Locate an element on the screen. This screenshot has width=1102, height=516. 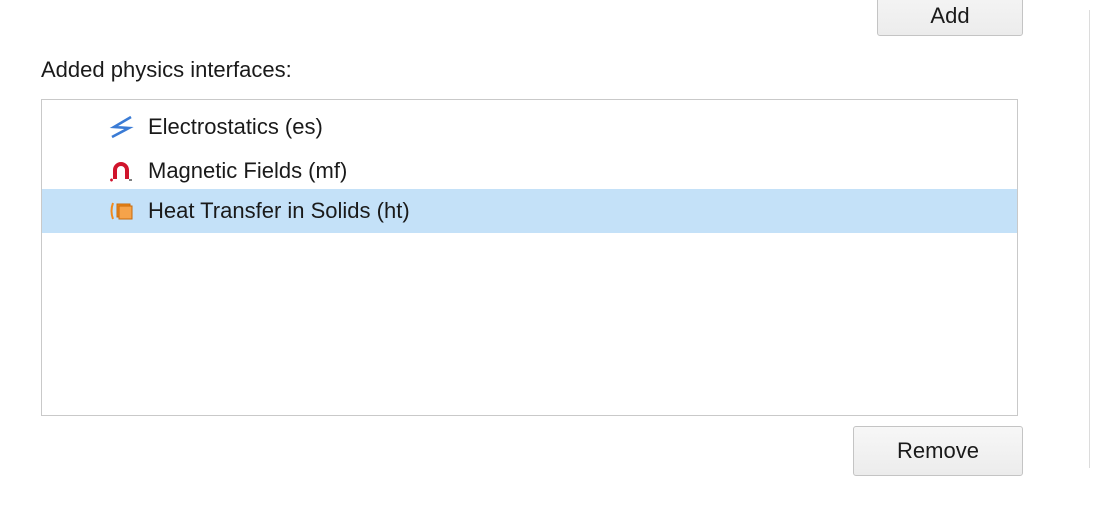
magnet-icon is located at coordinates (121, 171).